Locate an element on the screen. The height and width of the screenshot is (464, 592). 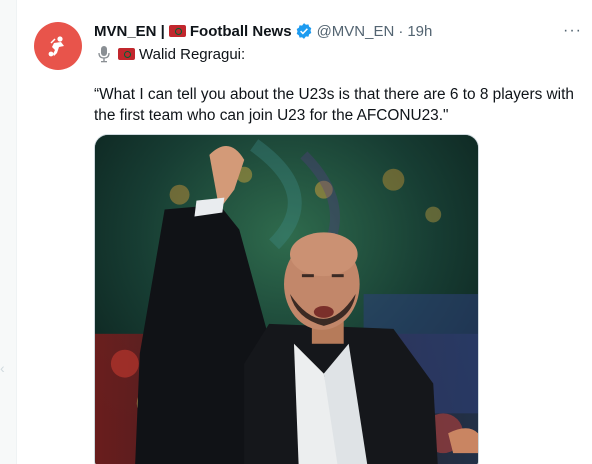
verified-badge-icon is located at coordinates (304, 31).